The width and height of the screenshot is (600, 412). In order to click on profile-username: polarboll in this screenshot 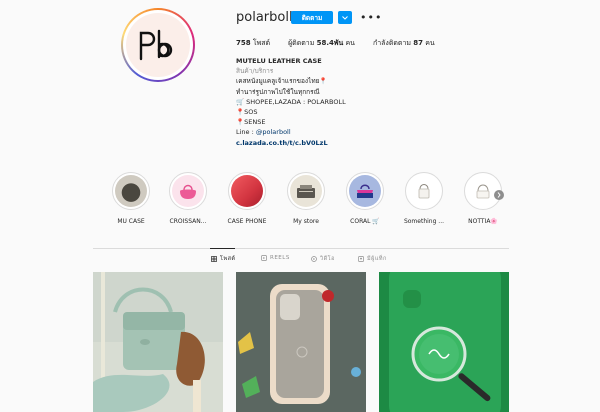, I will do `click(264, 17)`.